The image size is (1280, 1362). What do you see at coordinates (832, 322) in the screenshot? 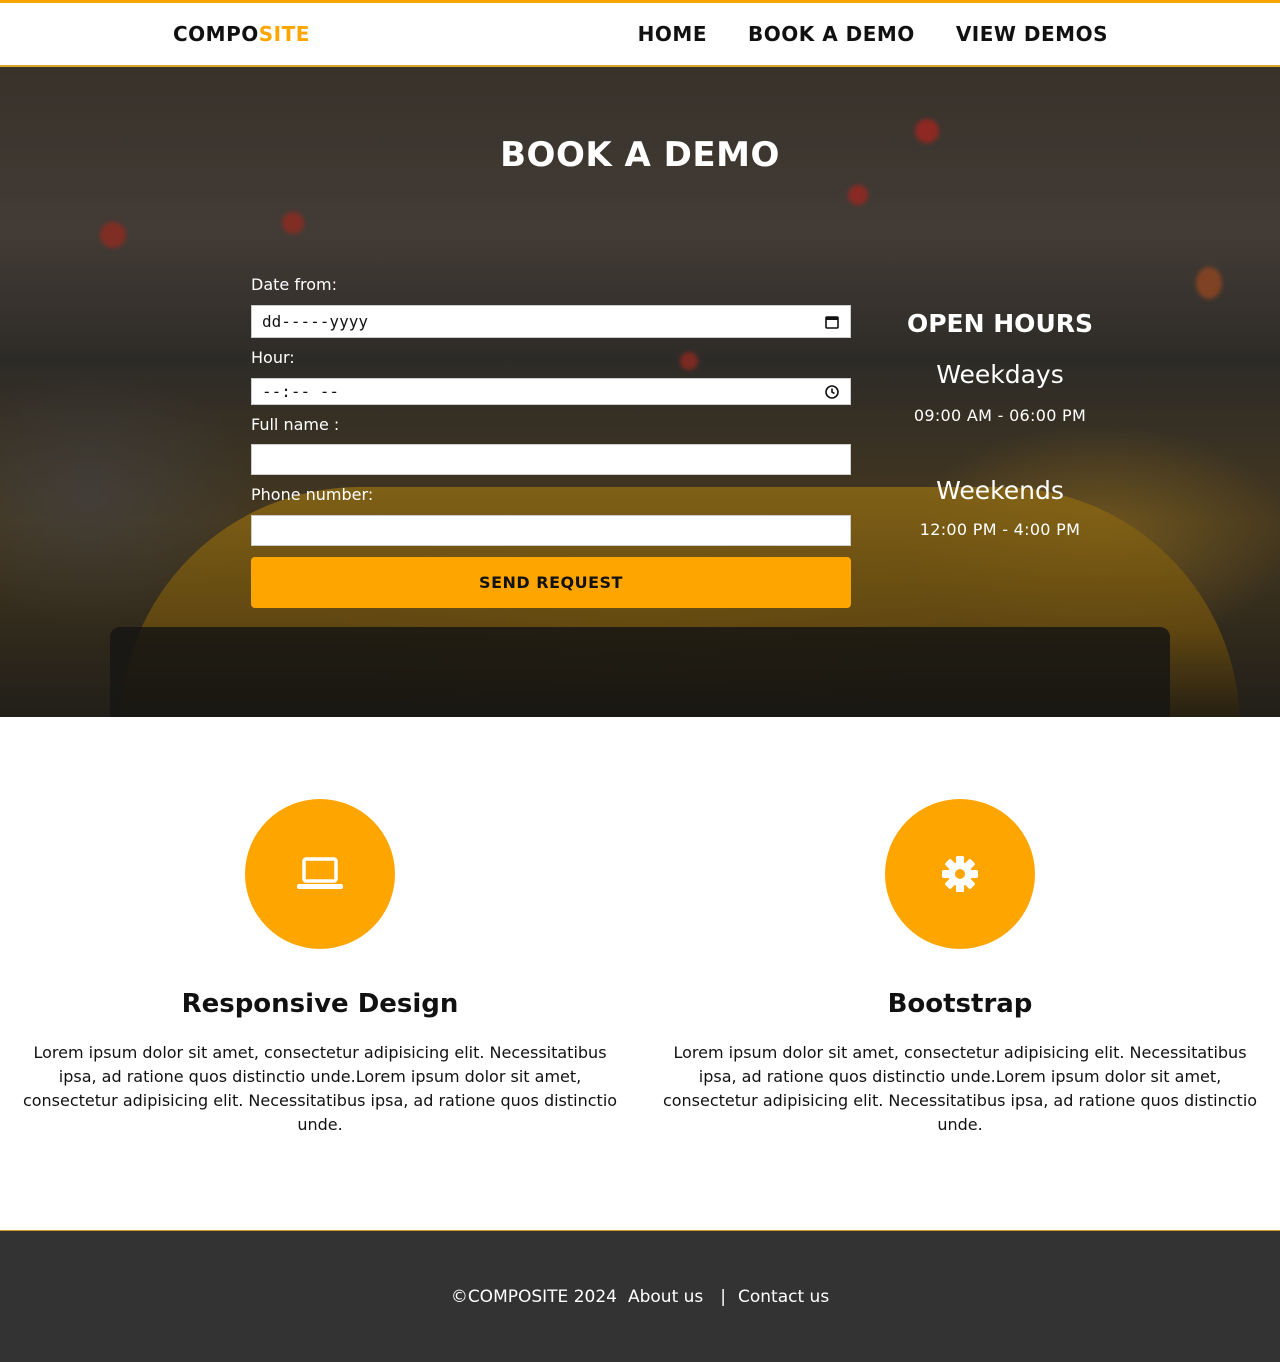
I see `calendar-icon` at bounding box center [832, 322].